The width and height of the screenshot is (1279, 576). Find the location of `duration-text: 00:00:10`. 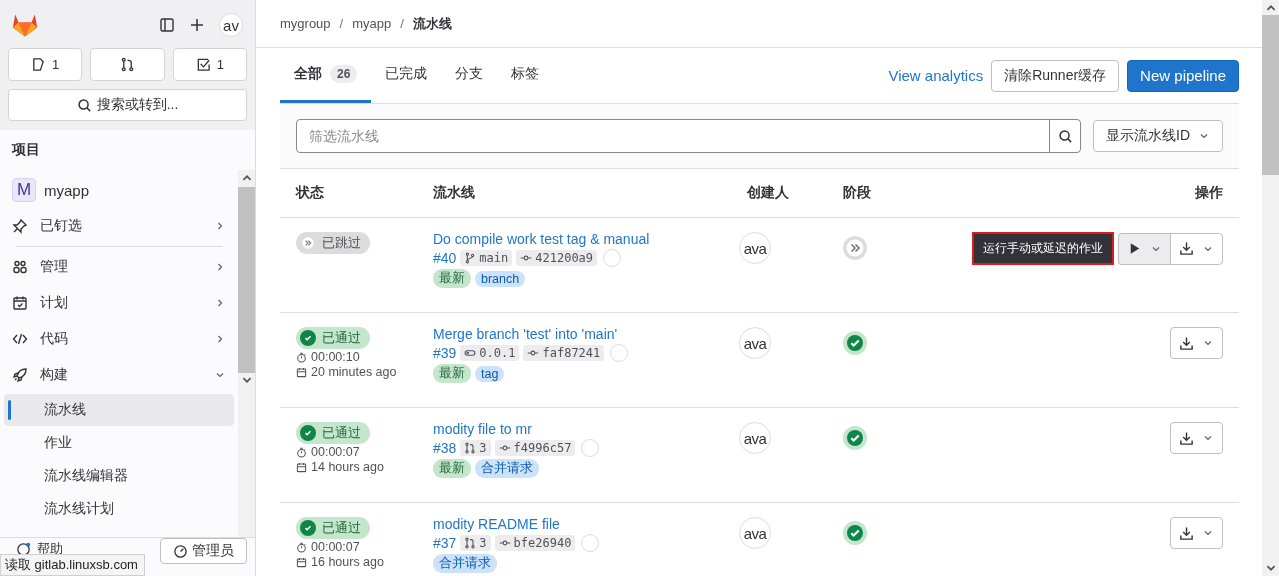

duration-text: 00:00:10 is located at coordinates (364, 357).